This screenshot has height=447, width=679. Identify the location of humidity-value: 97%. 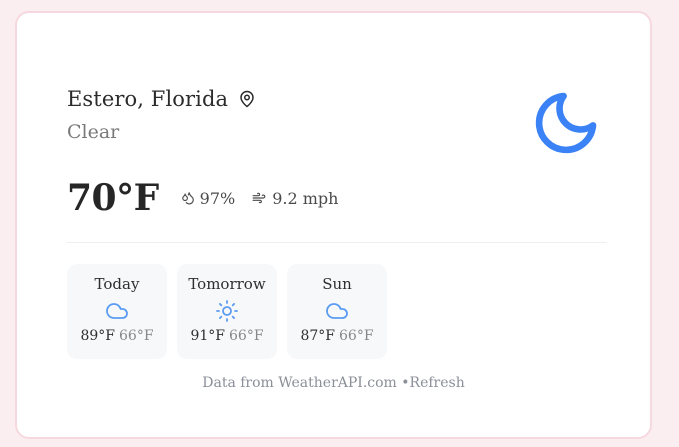
(217, 198).